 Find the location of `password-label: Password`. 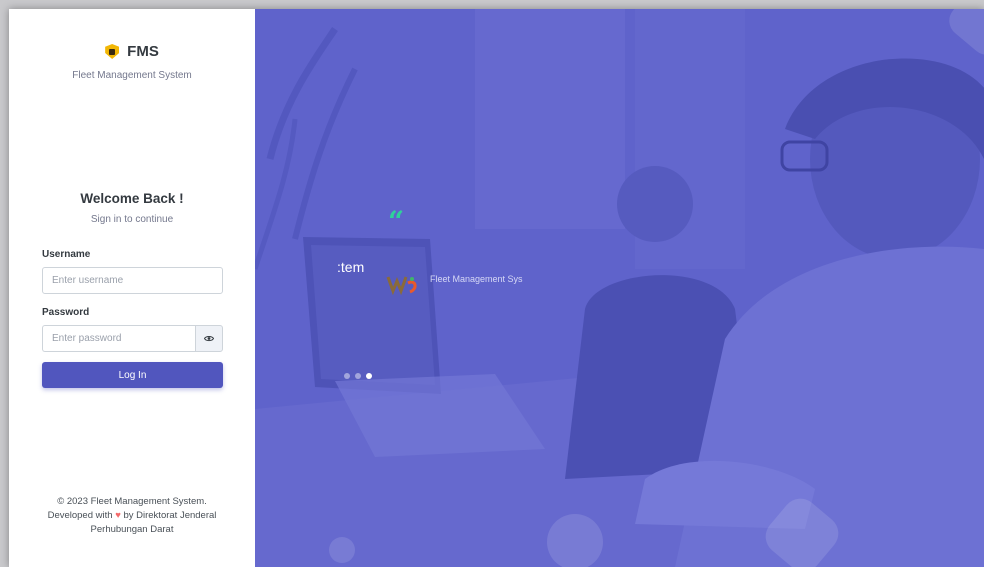

password-label: Password is located at coordinates (66, 312).